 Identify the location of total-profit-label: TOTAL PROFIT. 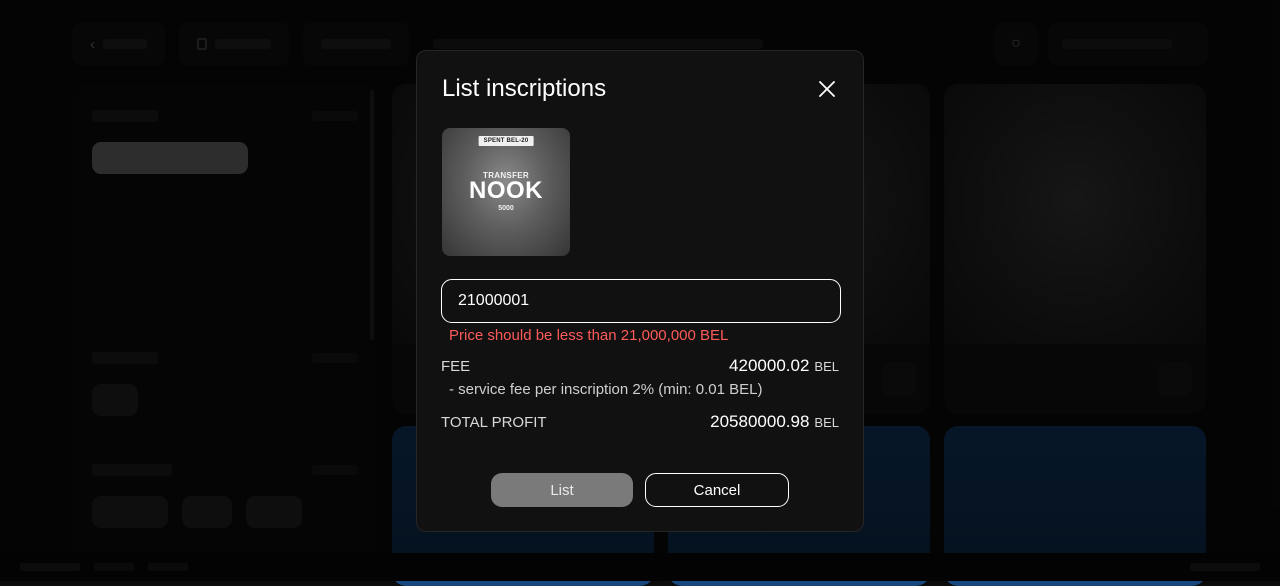
(494, 422).